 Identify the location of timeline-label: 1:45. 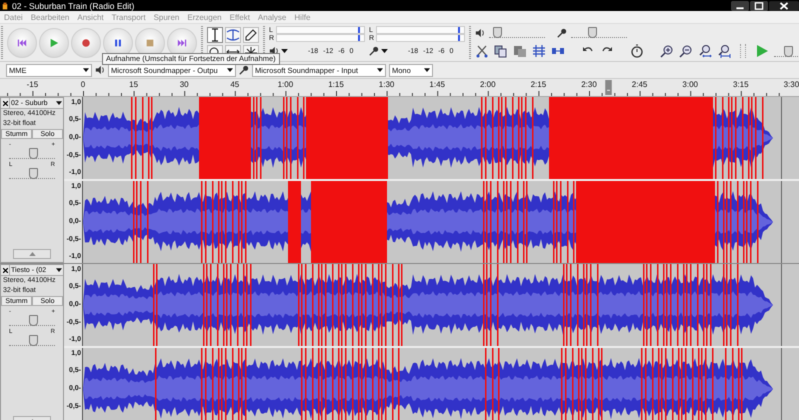
(437, 84).